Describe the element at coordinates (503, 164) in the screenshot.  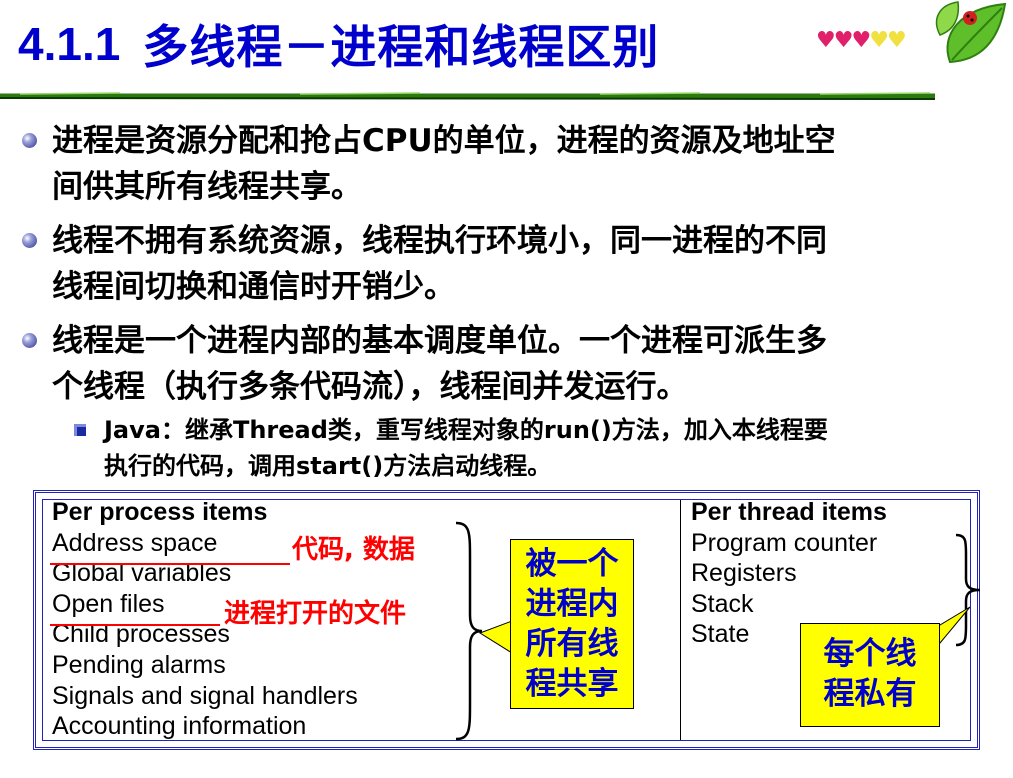
I see `bullet-item: 进程是资源分配和抢占CPU的单位，进程的资源及地址空 间供其所有线程共享。` at that location.